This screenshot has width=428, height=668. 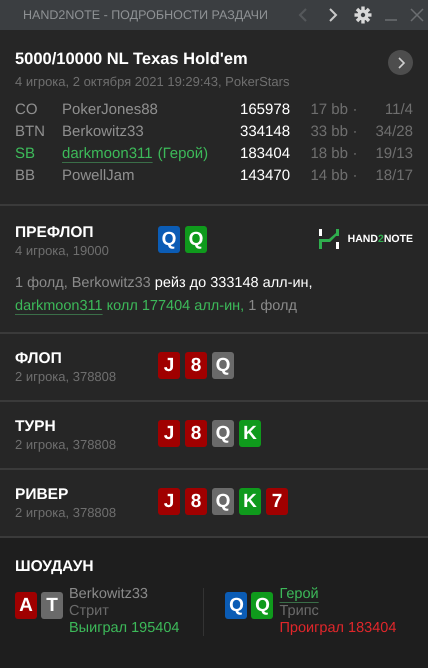 I want to click on street-title: РИВЕР, so click(x=42, y=495).